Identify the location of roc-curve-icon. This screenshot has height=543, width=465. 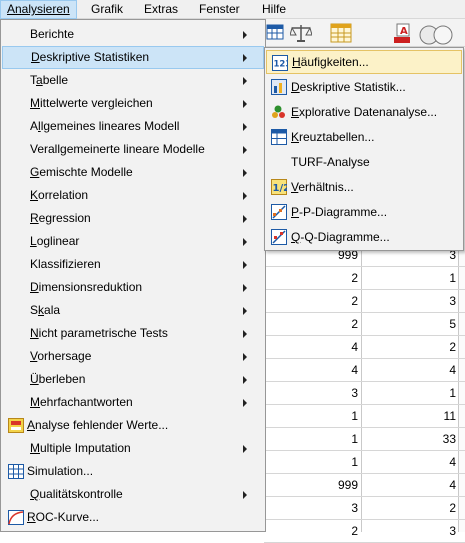
(16, 517).